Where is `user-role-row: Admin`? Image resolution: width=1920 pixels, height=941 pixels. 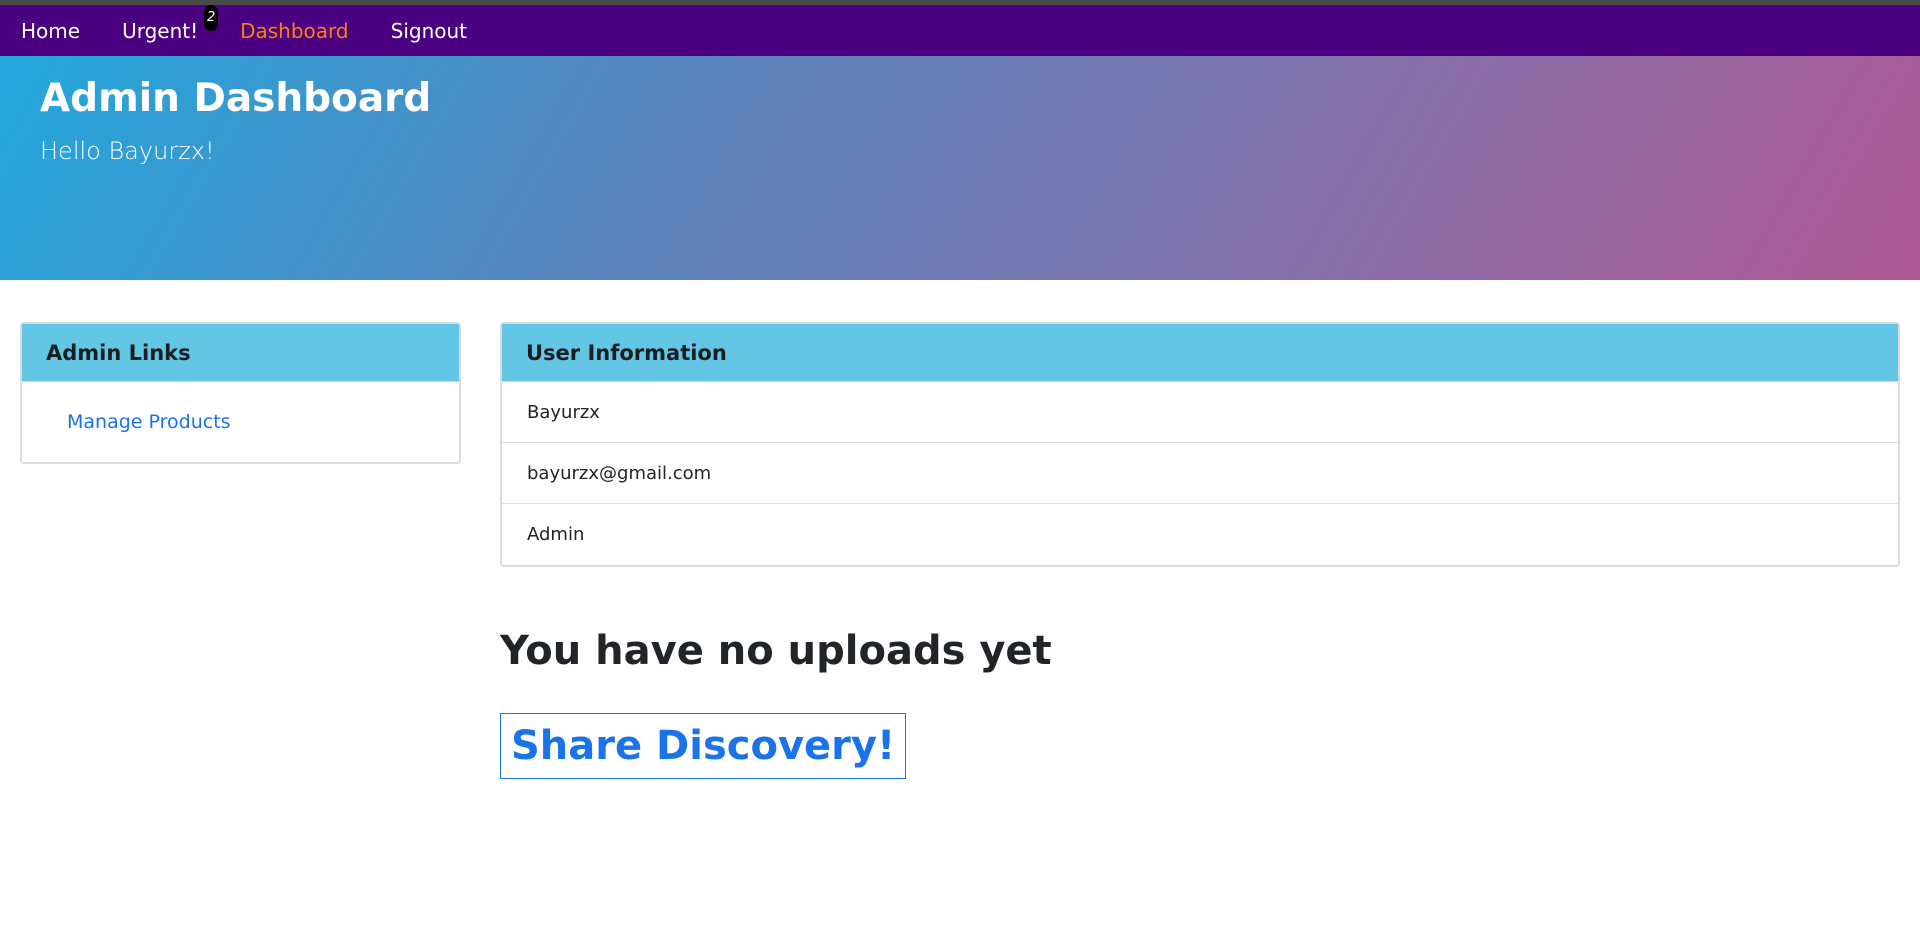
user-role-row: Admin is located at coordinates (556, 534).